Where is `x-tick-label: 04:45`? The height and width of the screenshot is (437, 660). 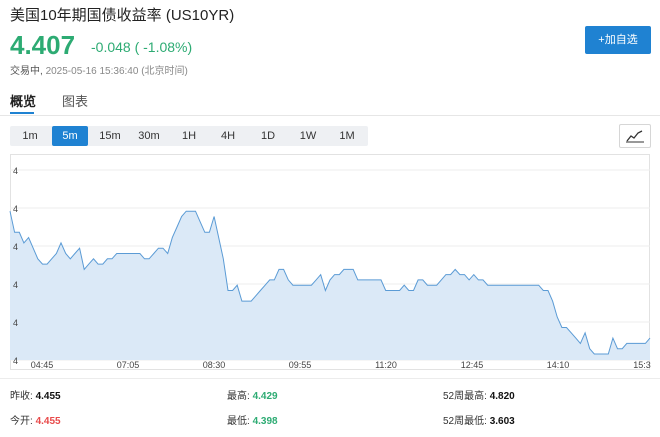
x-tick-label: 04:45 is located at coordinates (42, 365).